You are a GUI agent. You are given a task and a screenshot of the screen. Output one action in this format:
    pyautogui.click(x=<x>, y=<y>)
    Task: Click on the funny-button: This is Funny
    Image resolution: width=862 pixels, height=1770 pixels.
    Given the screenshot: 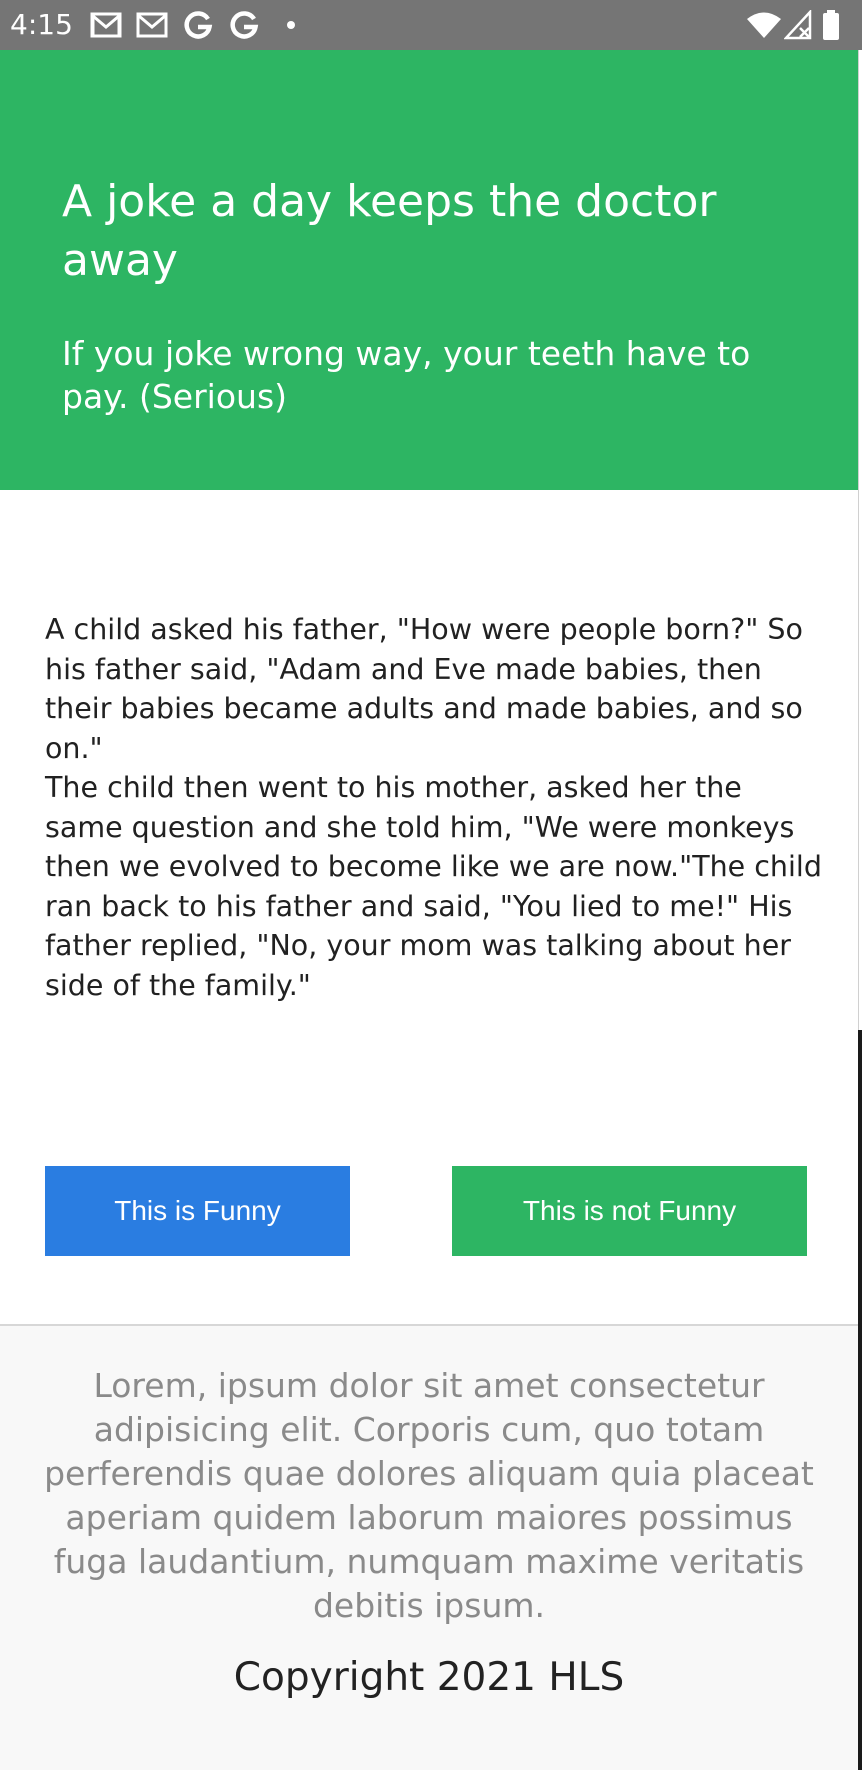 What is the action you would take?
    pyautogui.click(x=197, y=1211)
    